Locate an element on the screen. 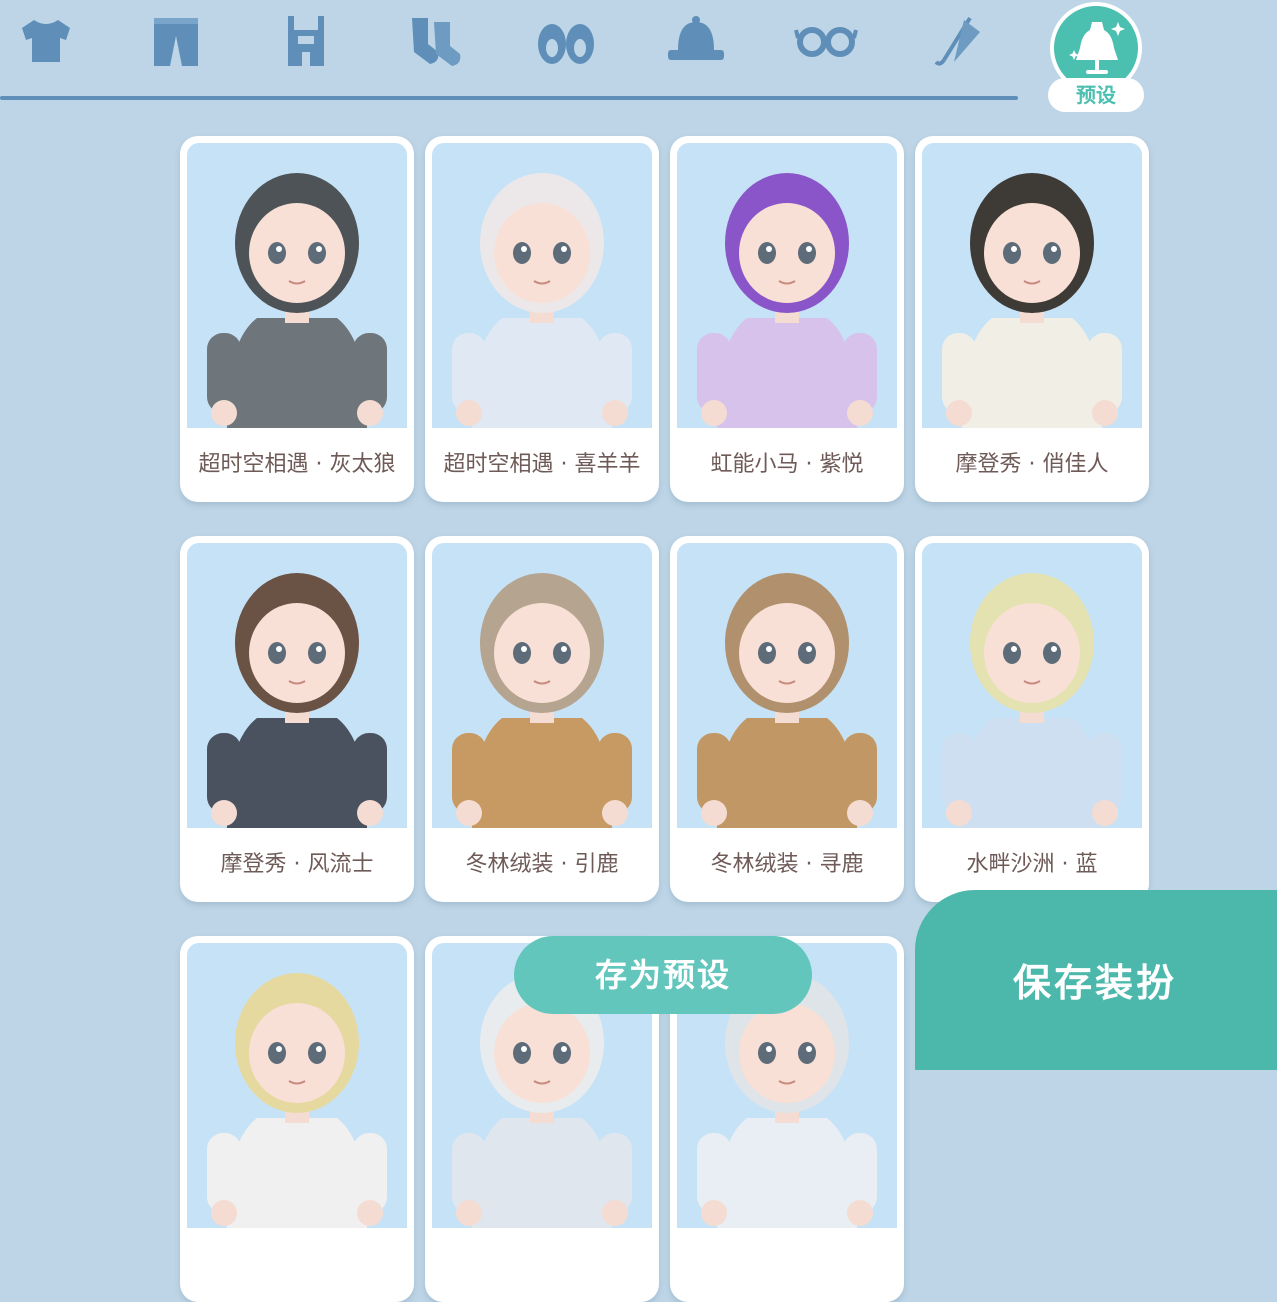  preset-name: 冬林绒装 · 寻鹿 is located at coordinates (787, 864).